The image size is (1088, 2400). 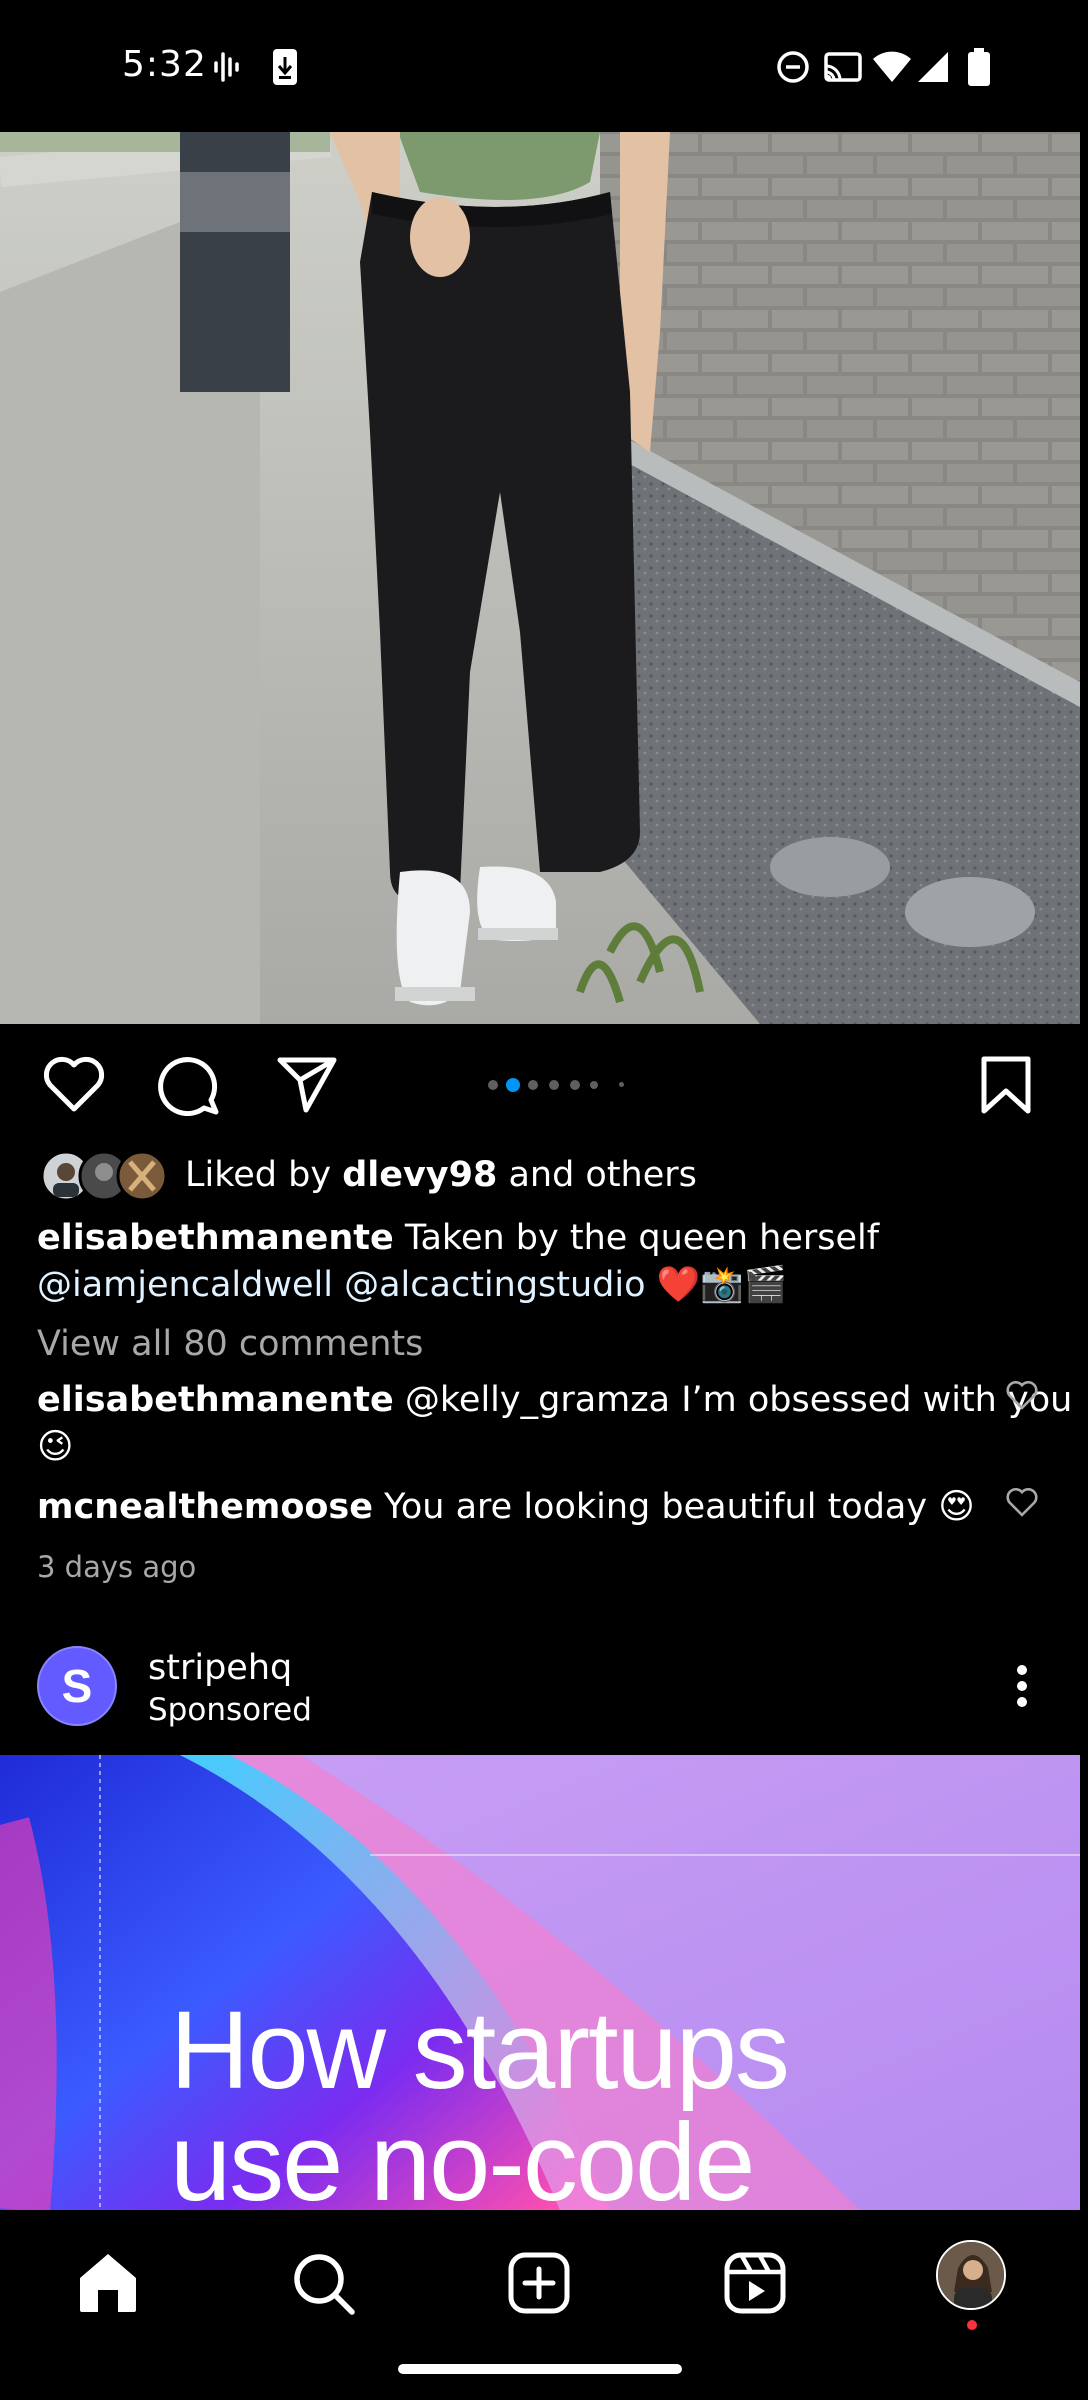 What do you see at coordinates (1022, 1686) in the screenshot?
I see `more-options-icon` at bounding box center [1022, 1686].